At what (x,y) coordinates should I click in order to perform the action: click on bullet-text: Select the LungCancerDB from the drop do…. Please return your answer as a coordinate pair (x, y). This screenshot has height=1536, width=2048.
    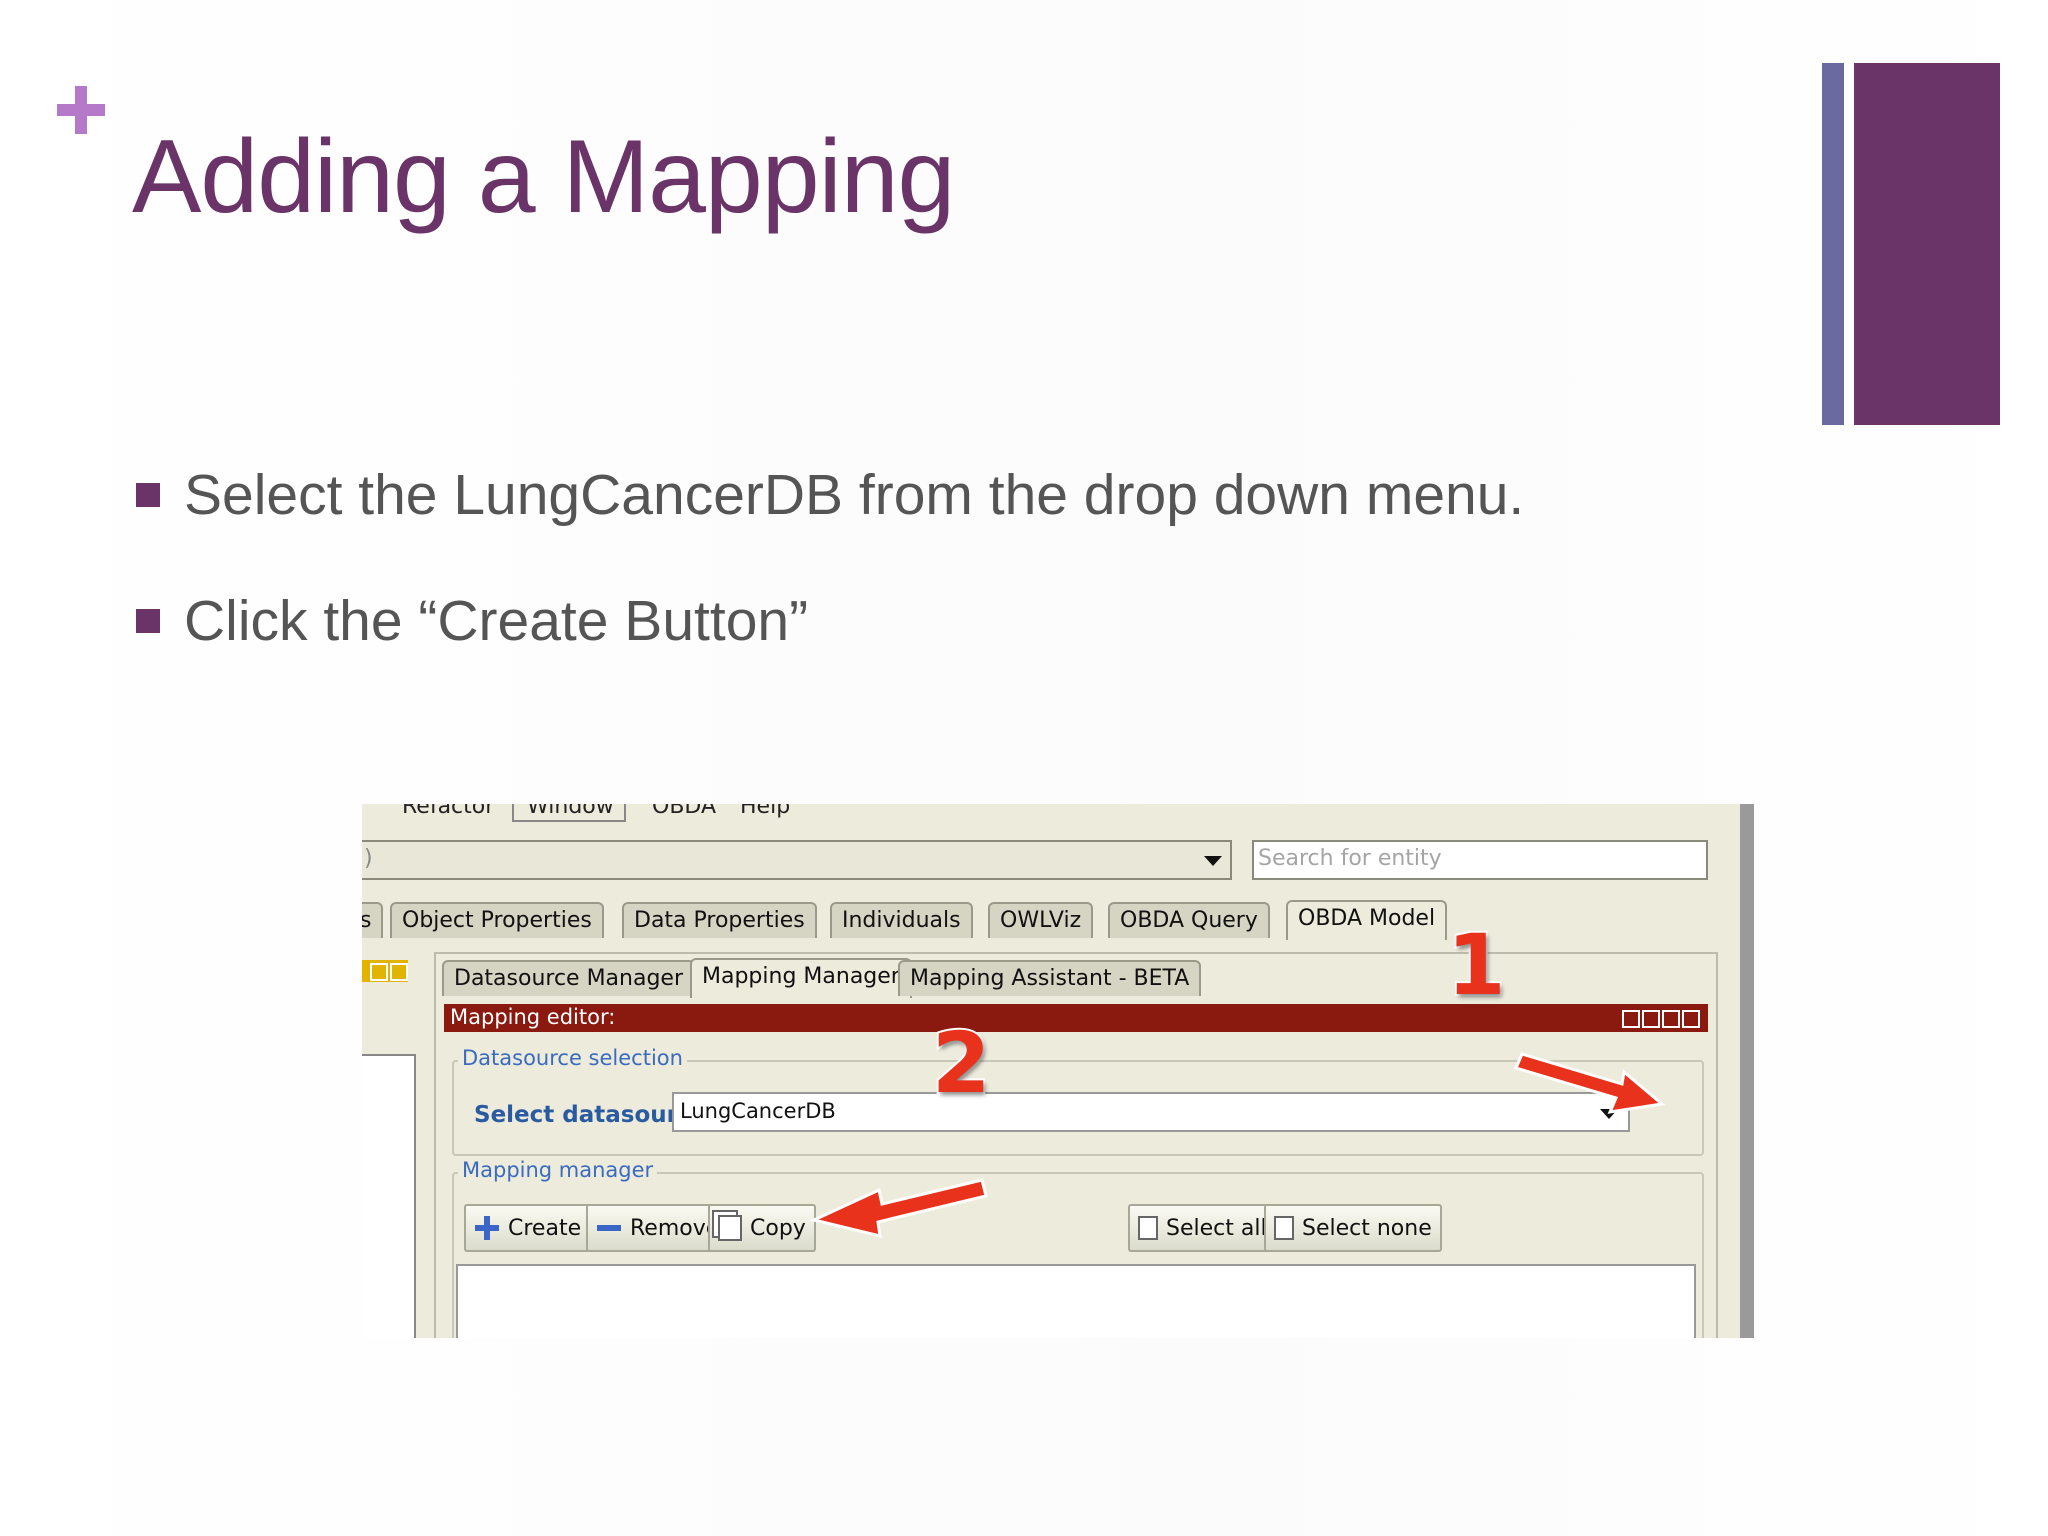
    Looking at the image, I should click on (854, 495).